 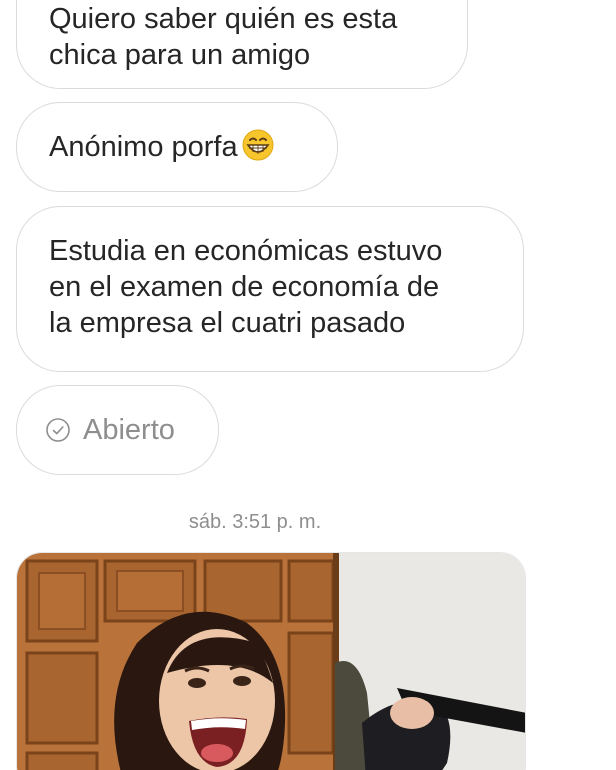 What do you see at coordinates (246, 251) in the screenshot?
I see `message-line: Estudia en económicas estuvo` at bounding box center [246, 251].